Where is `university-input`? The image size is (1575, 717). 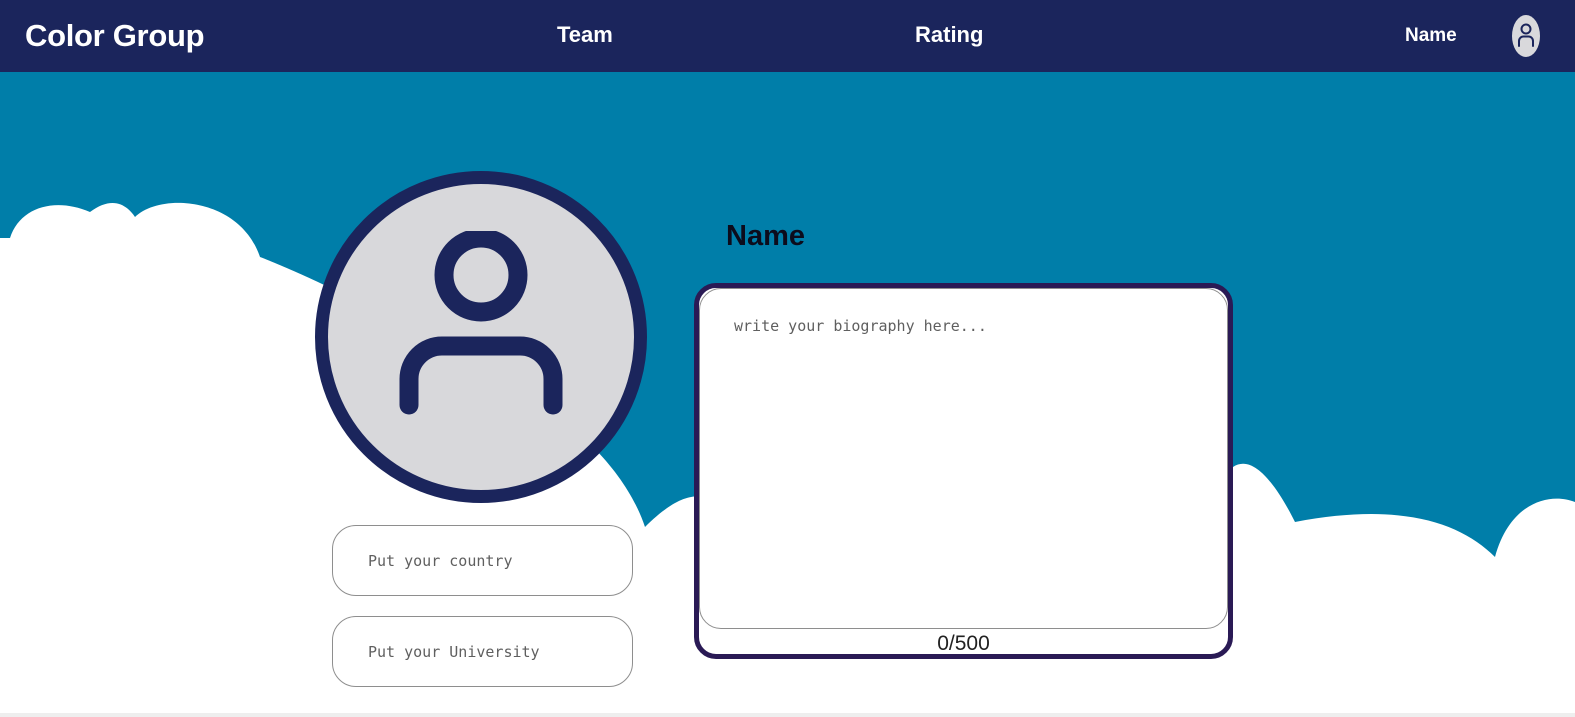
university-input is located at coordinates (482, 651).